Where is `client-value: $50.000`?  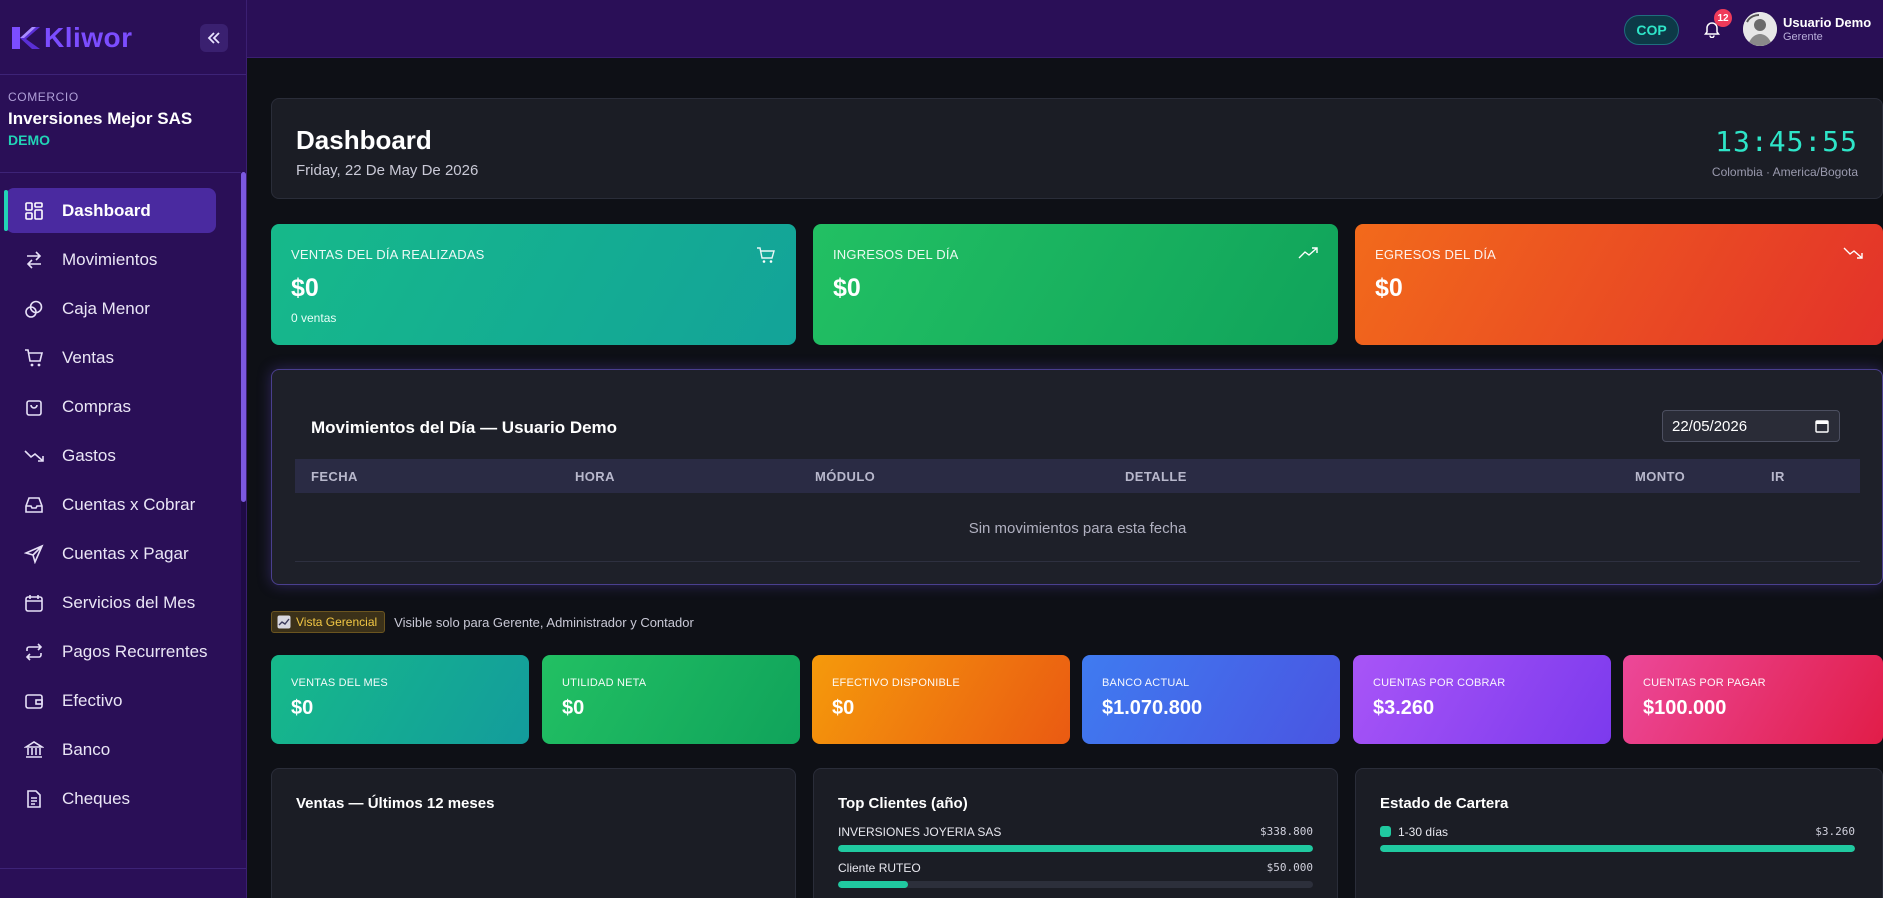 client-value: $50.000 is located at coordinates (1289, 867).